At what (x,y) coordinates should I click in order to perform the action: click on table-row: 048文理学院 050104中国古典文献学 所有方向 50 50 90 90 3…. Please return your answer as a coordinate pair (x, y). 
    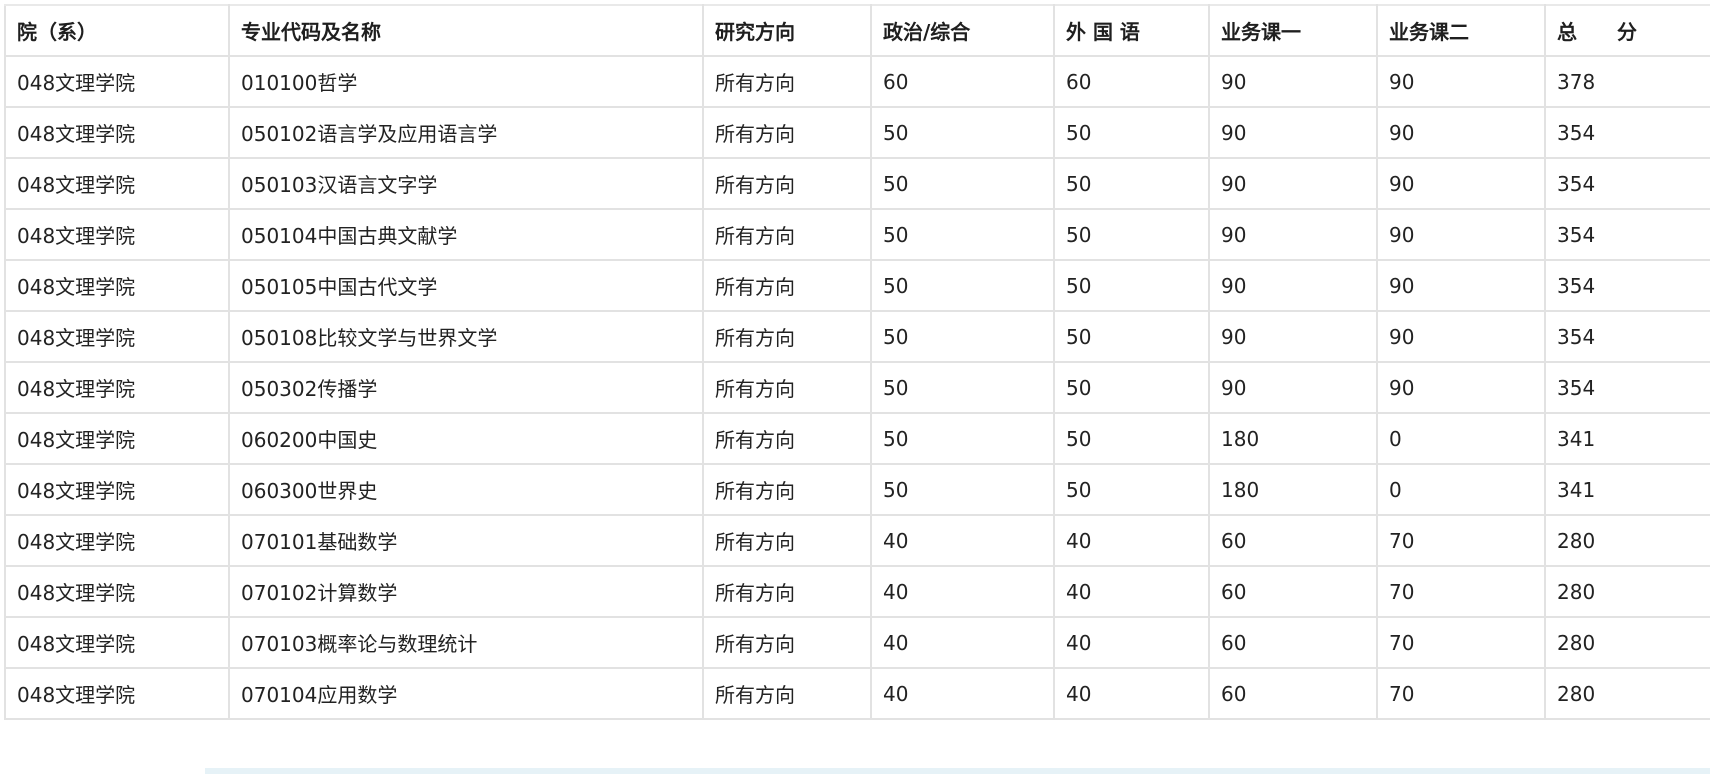
    Looking at the image, I should click on (857, 234).